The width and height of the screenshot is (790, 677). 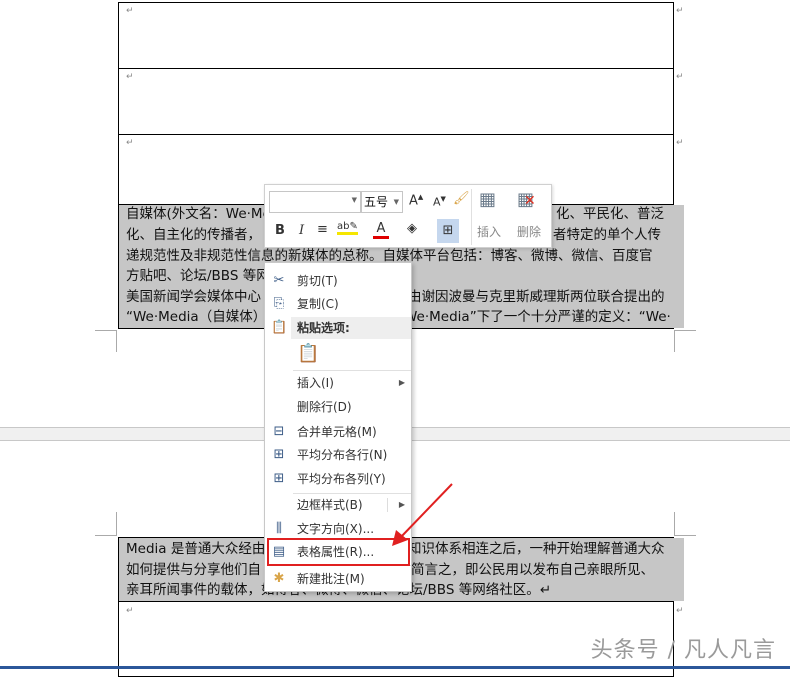 What do you see at coordinates (279, 303) in the screenshot?
I see `copy-icon: ⎘` at bounding box center [279, 303].